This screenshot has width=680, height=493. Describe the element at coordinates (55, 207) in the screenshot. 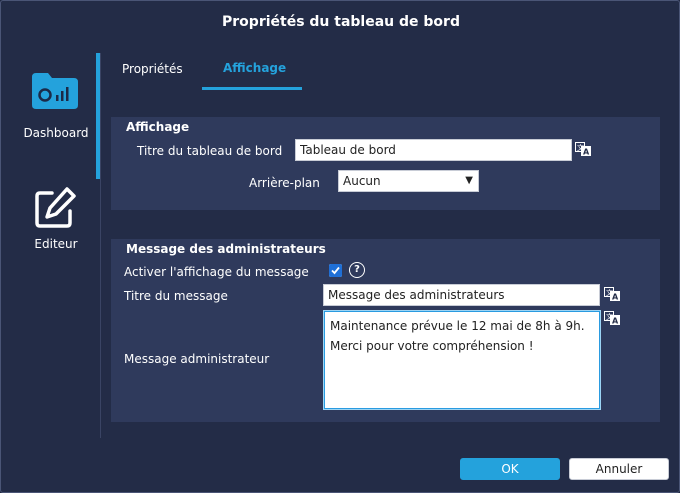

I see `edit-pencil-icon` at that location.